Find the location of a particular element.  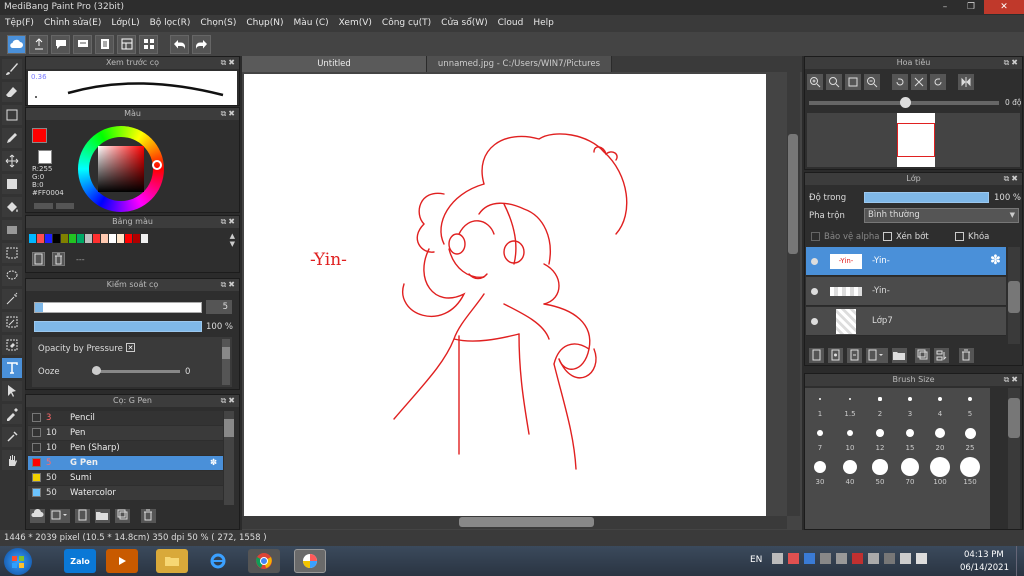

zoom-out-button is located at coordinates (872, 82).